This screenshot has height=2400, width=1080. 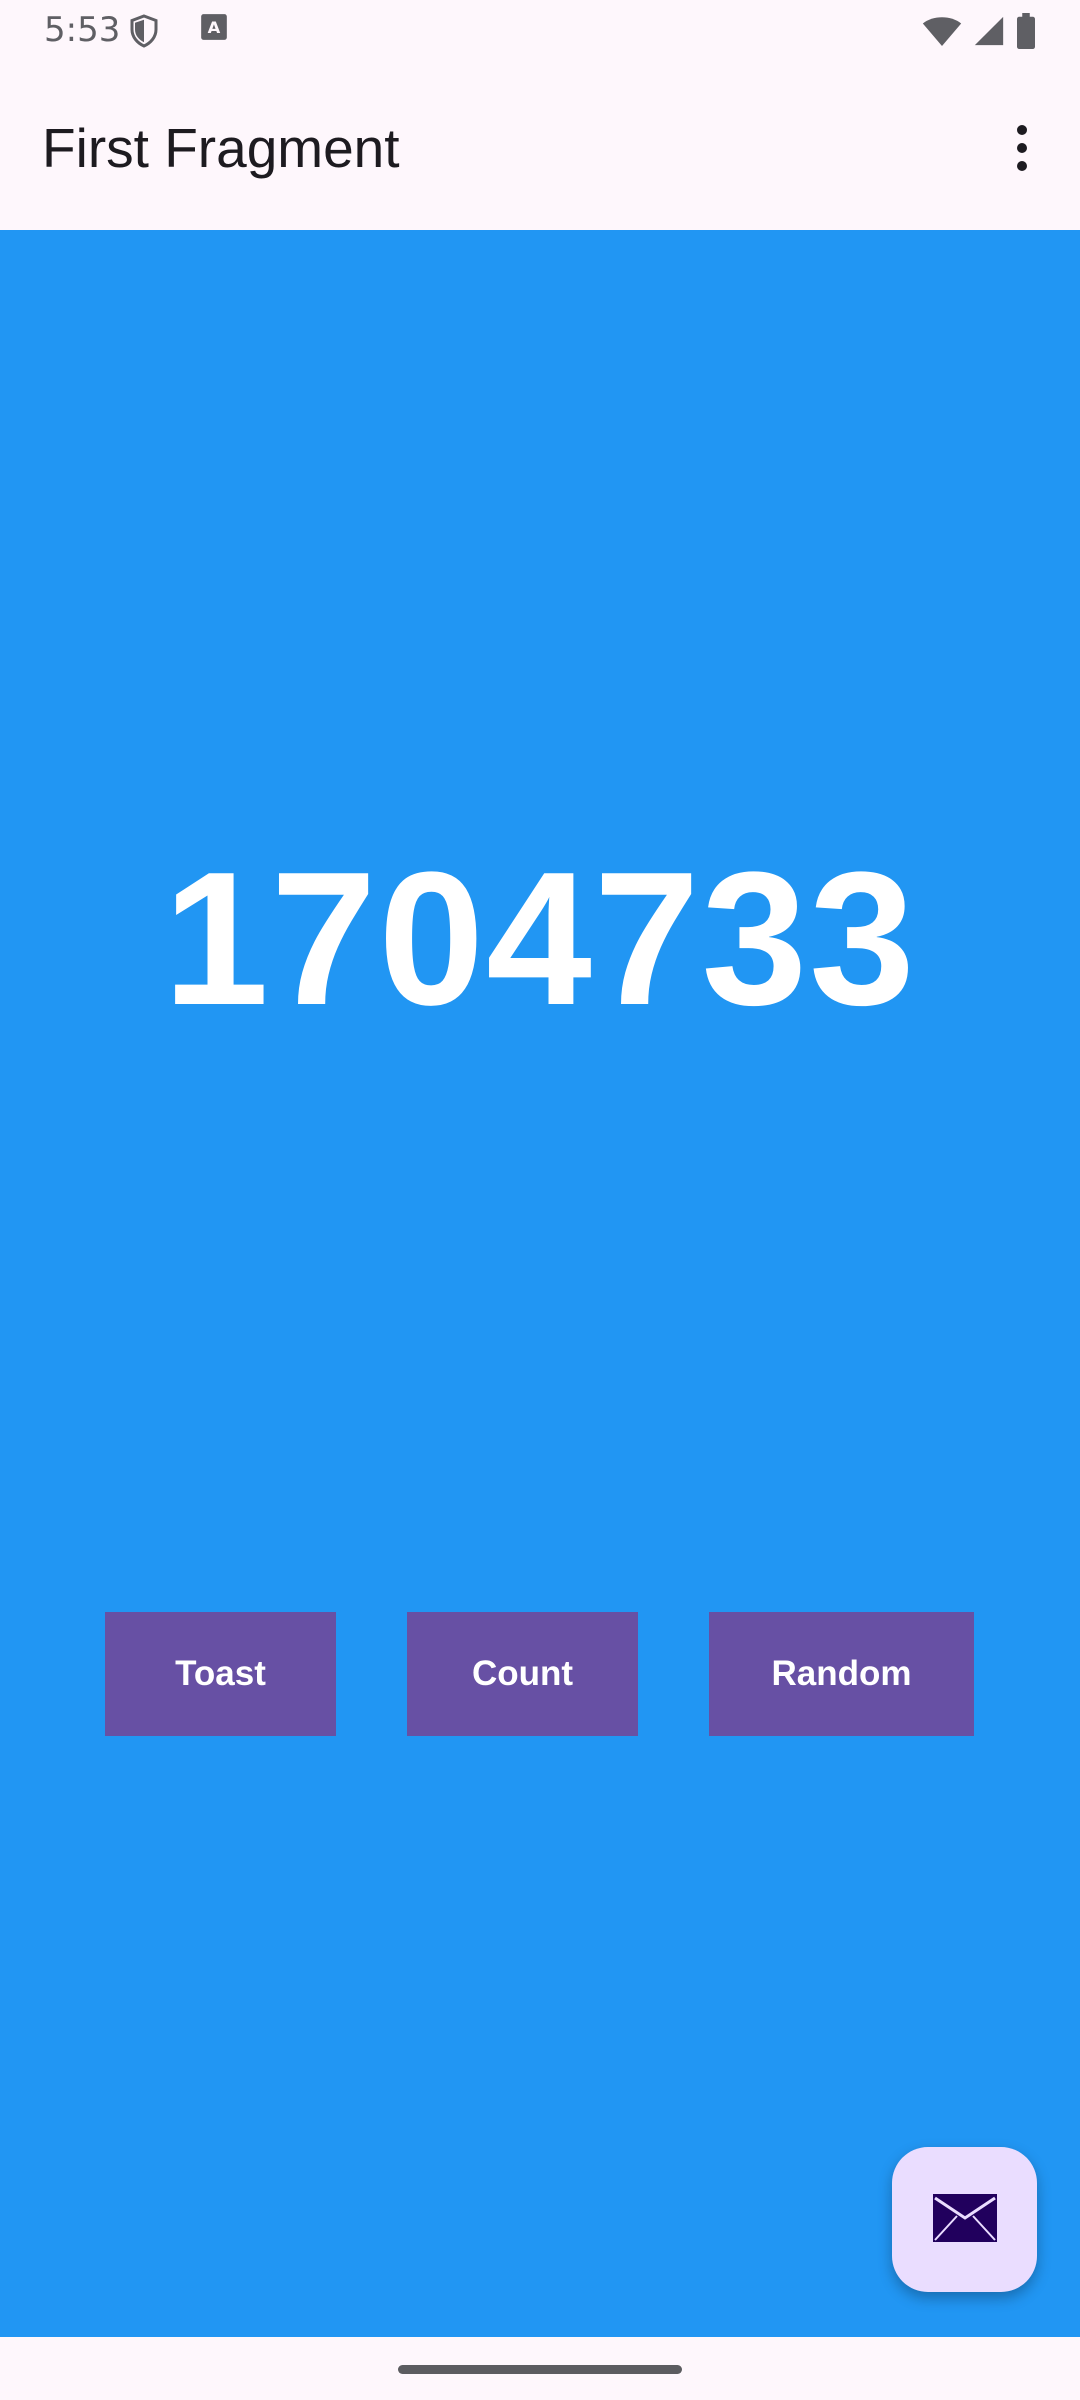 I want to click on shield-icon, so click(x=144, y=33).